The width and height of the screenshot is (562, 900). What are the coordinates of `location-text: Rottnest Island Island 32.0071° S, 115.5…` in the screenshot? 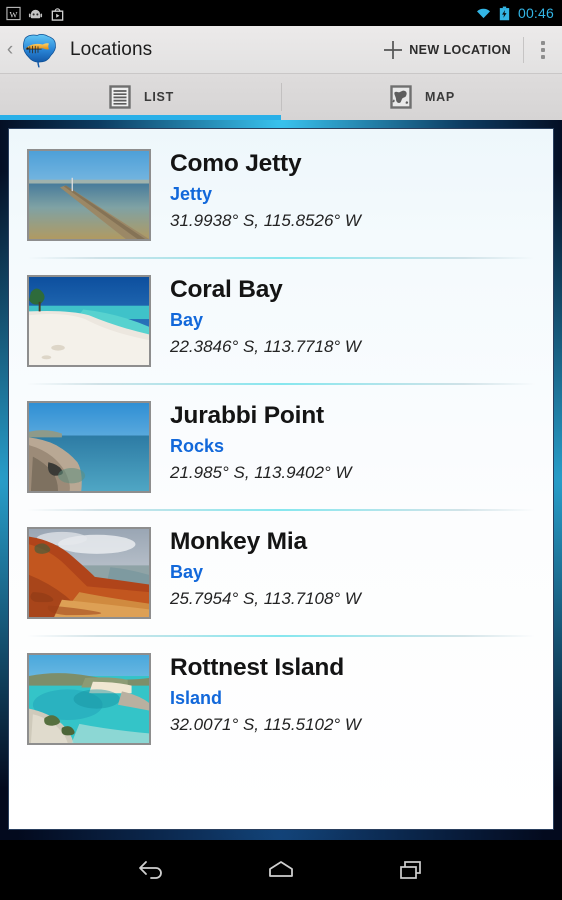 It's located at (265, 693).